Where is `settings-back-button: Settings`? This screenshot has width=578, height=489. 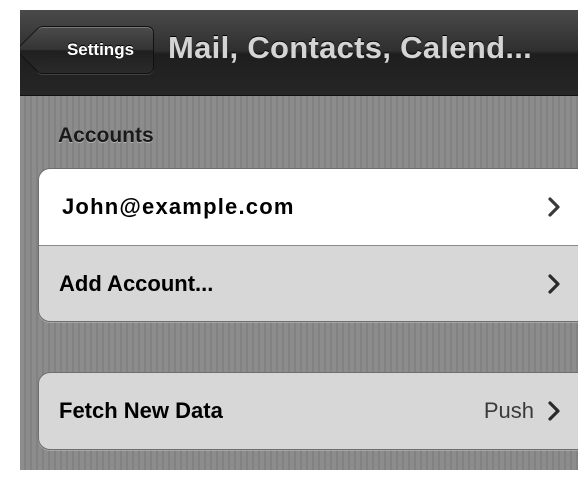
settings-back-button: Settings is located at coordinates (87, 50).